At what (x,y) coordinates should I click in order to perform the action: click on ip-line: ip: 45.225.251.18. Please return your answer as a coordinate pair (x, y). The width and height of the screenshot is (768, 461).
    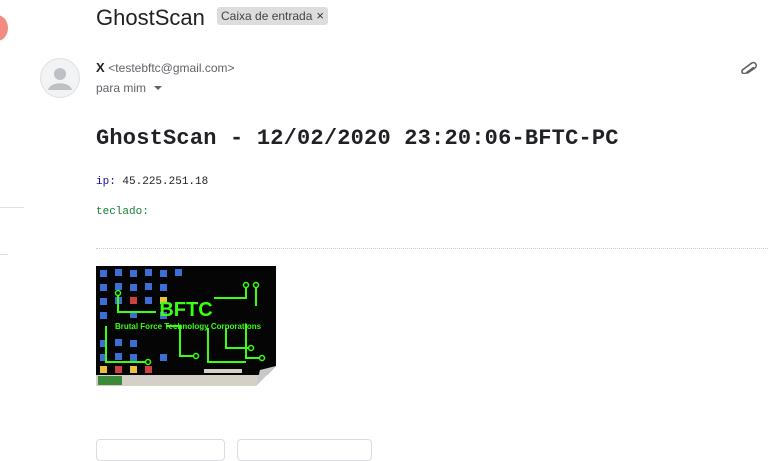
    Looking at the image, I should click on (152, 182).